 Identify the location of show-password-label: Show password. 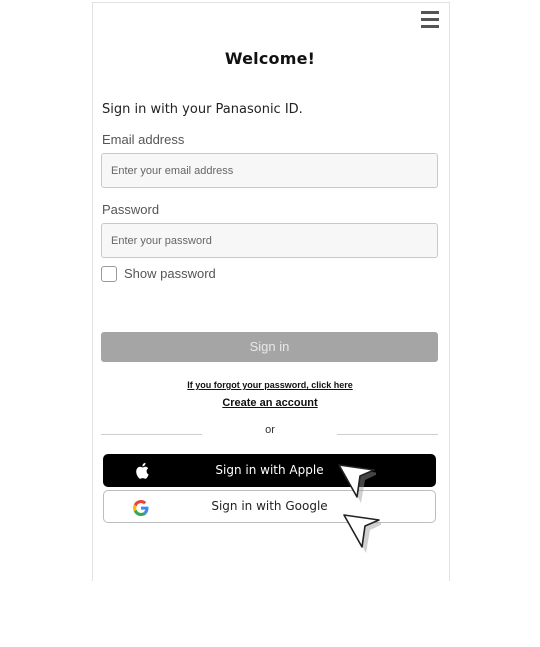
(170, 273).